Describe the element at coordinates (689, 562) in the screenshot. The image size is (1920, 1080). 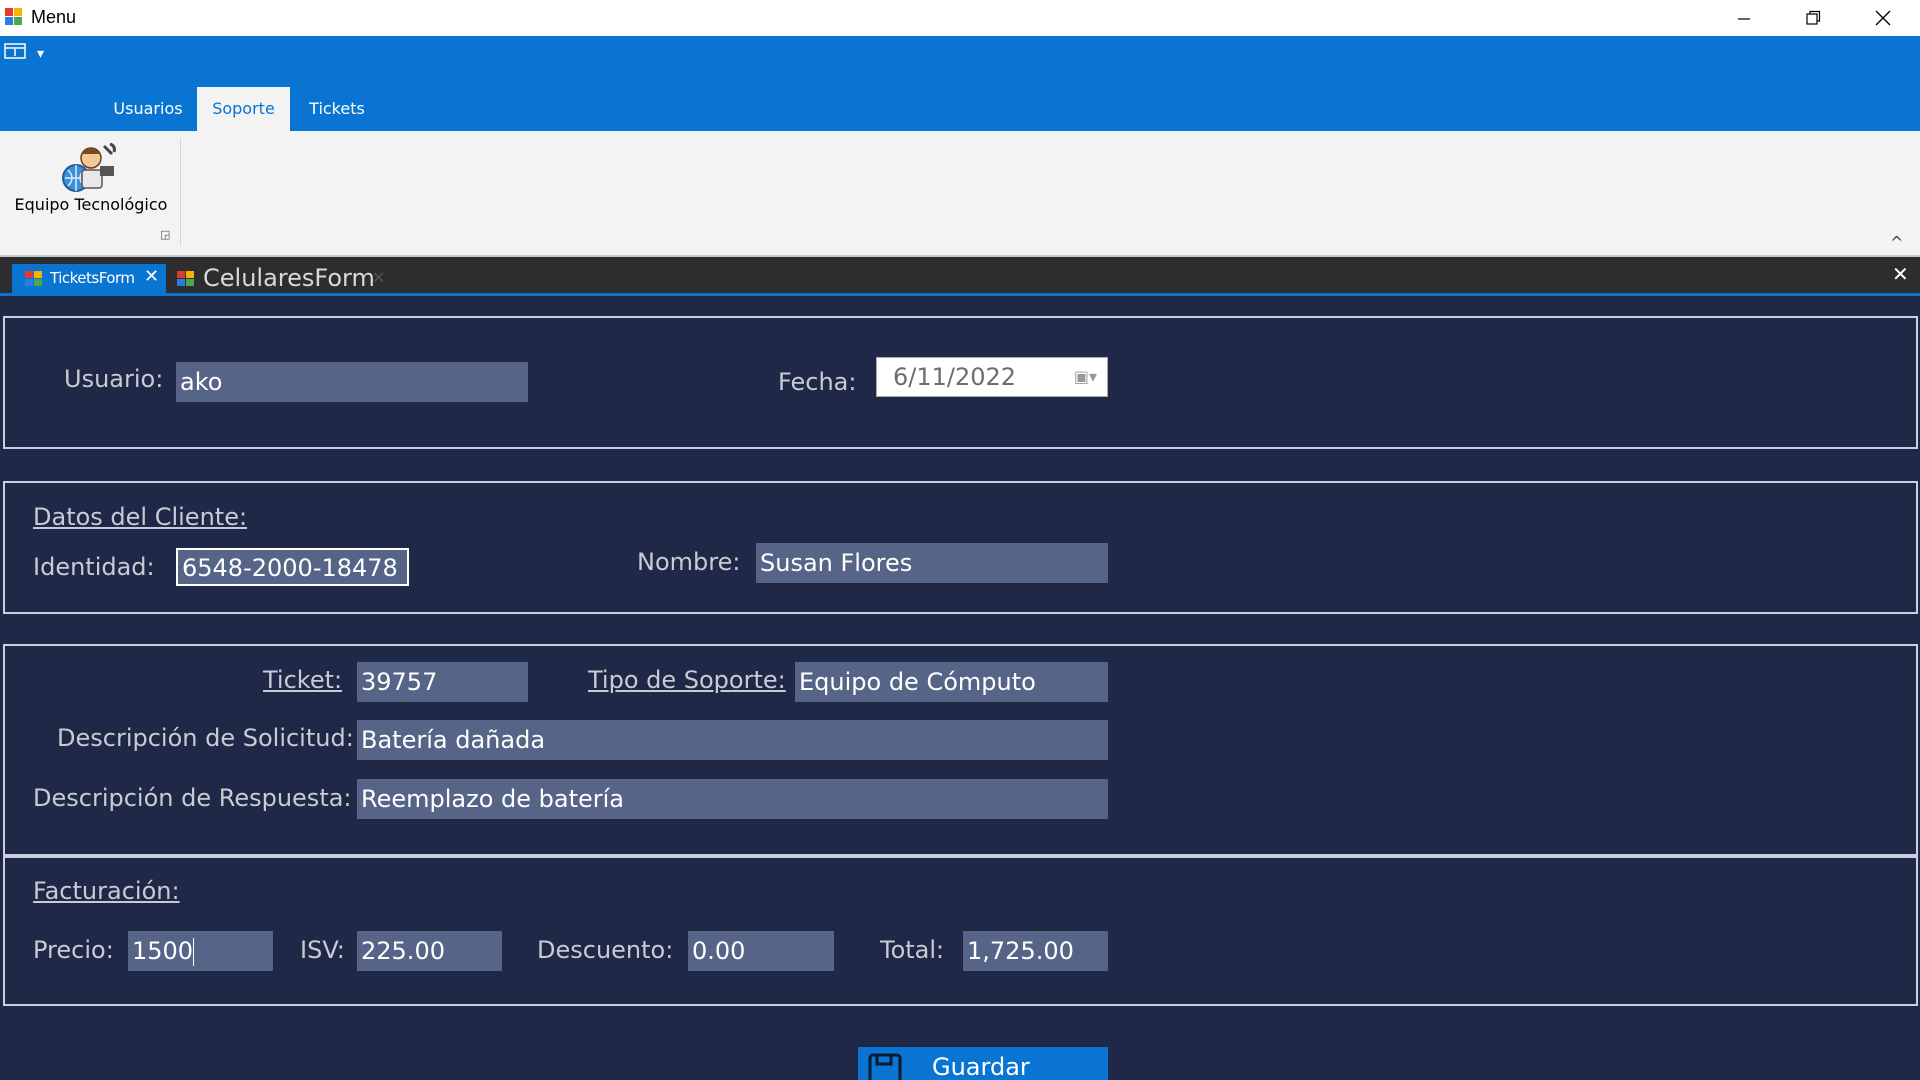
I see `nombre-label: Nombre:` at that location.